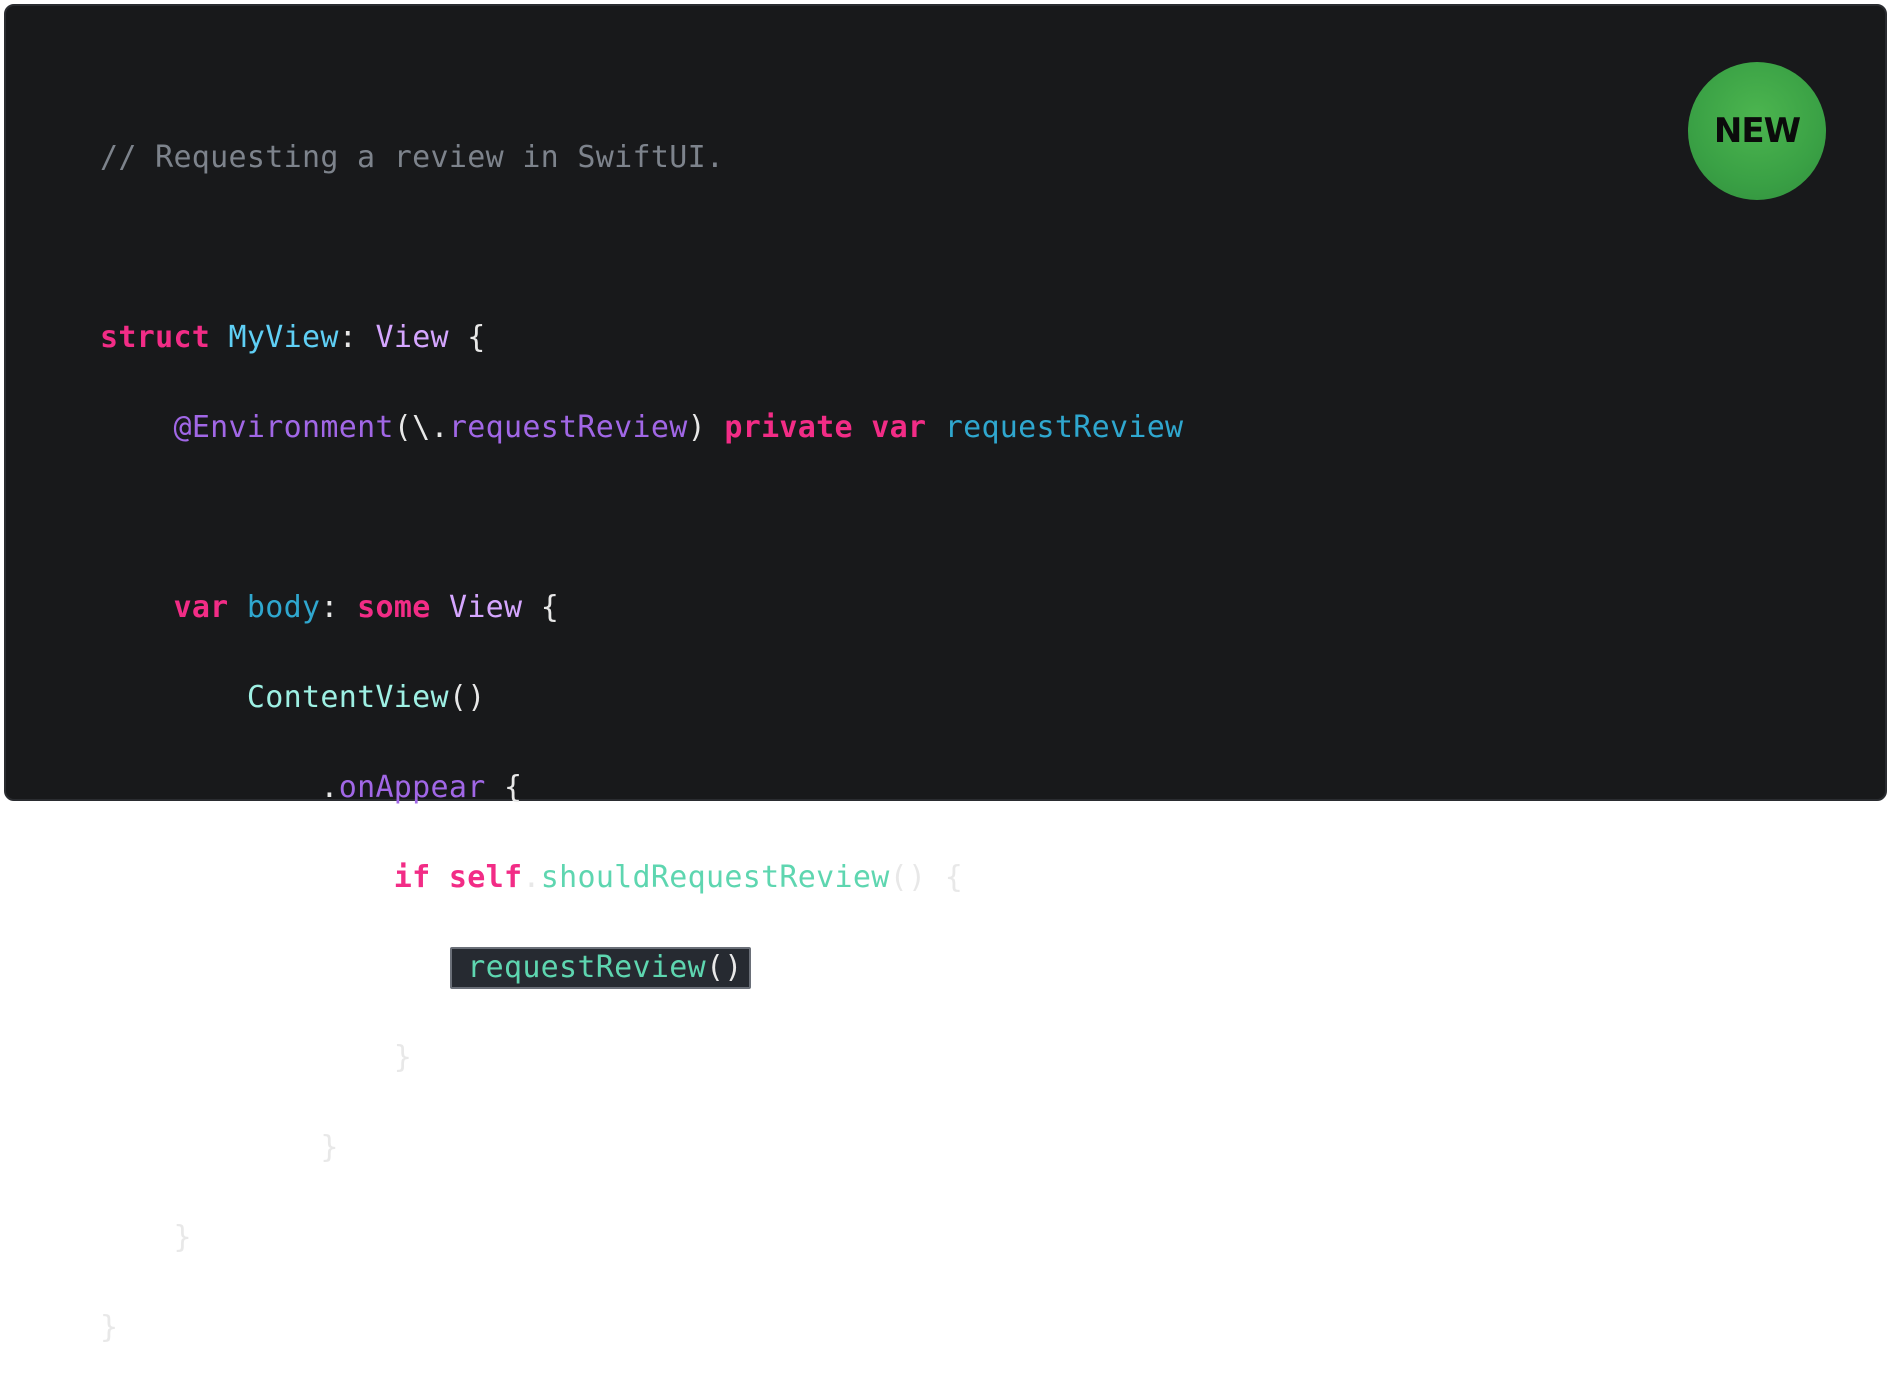 The height and width of the screenshot is (1395, 1894). I want to click on code-line-body: var body: some View {, so click(641, 607).